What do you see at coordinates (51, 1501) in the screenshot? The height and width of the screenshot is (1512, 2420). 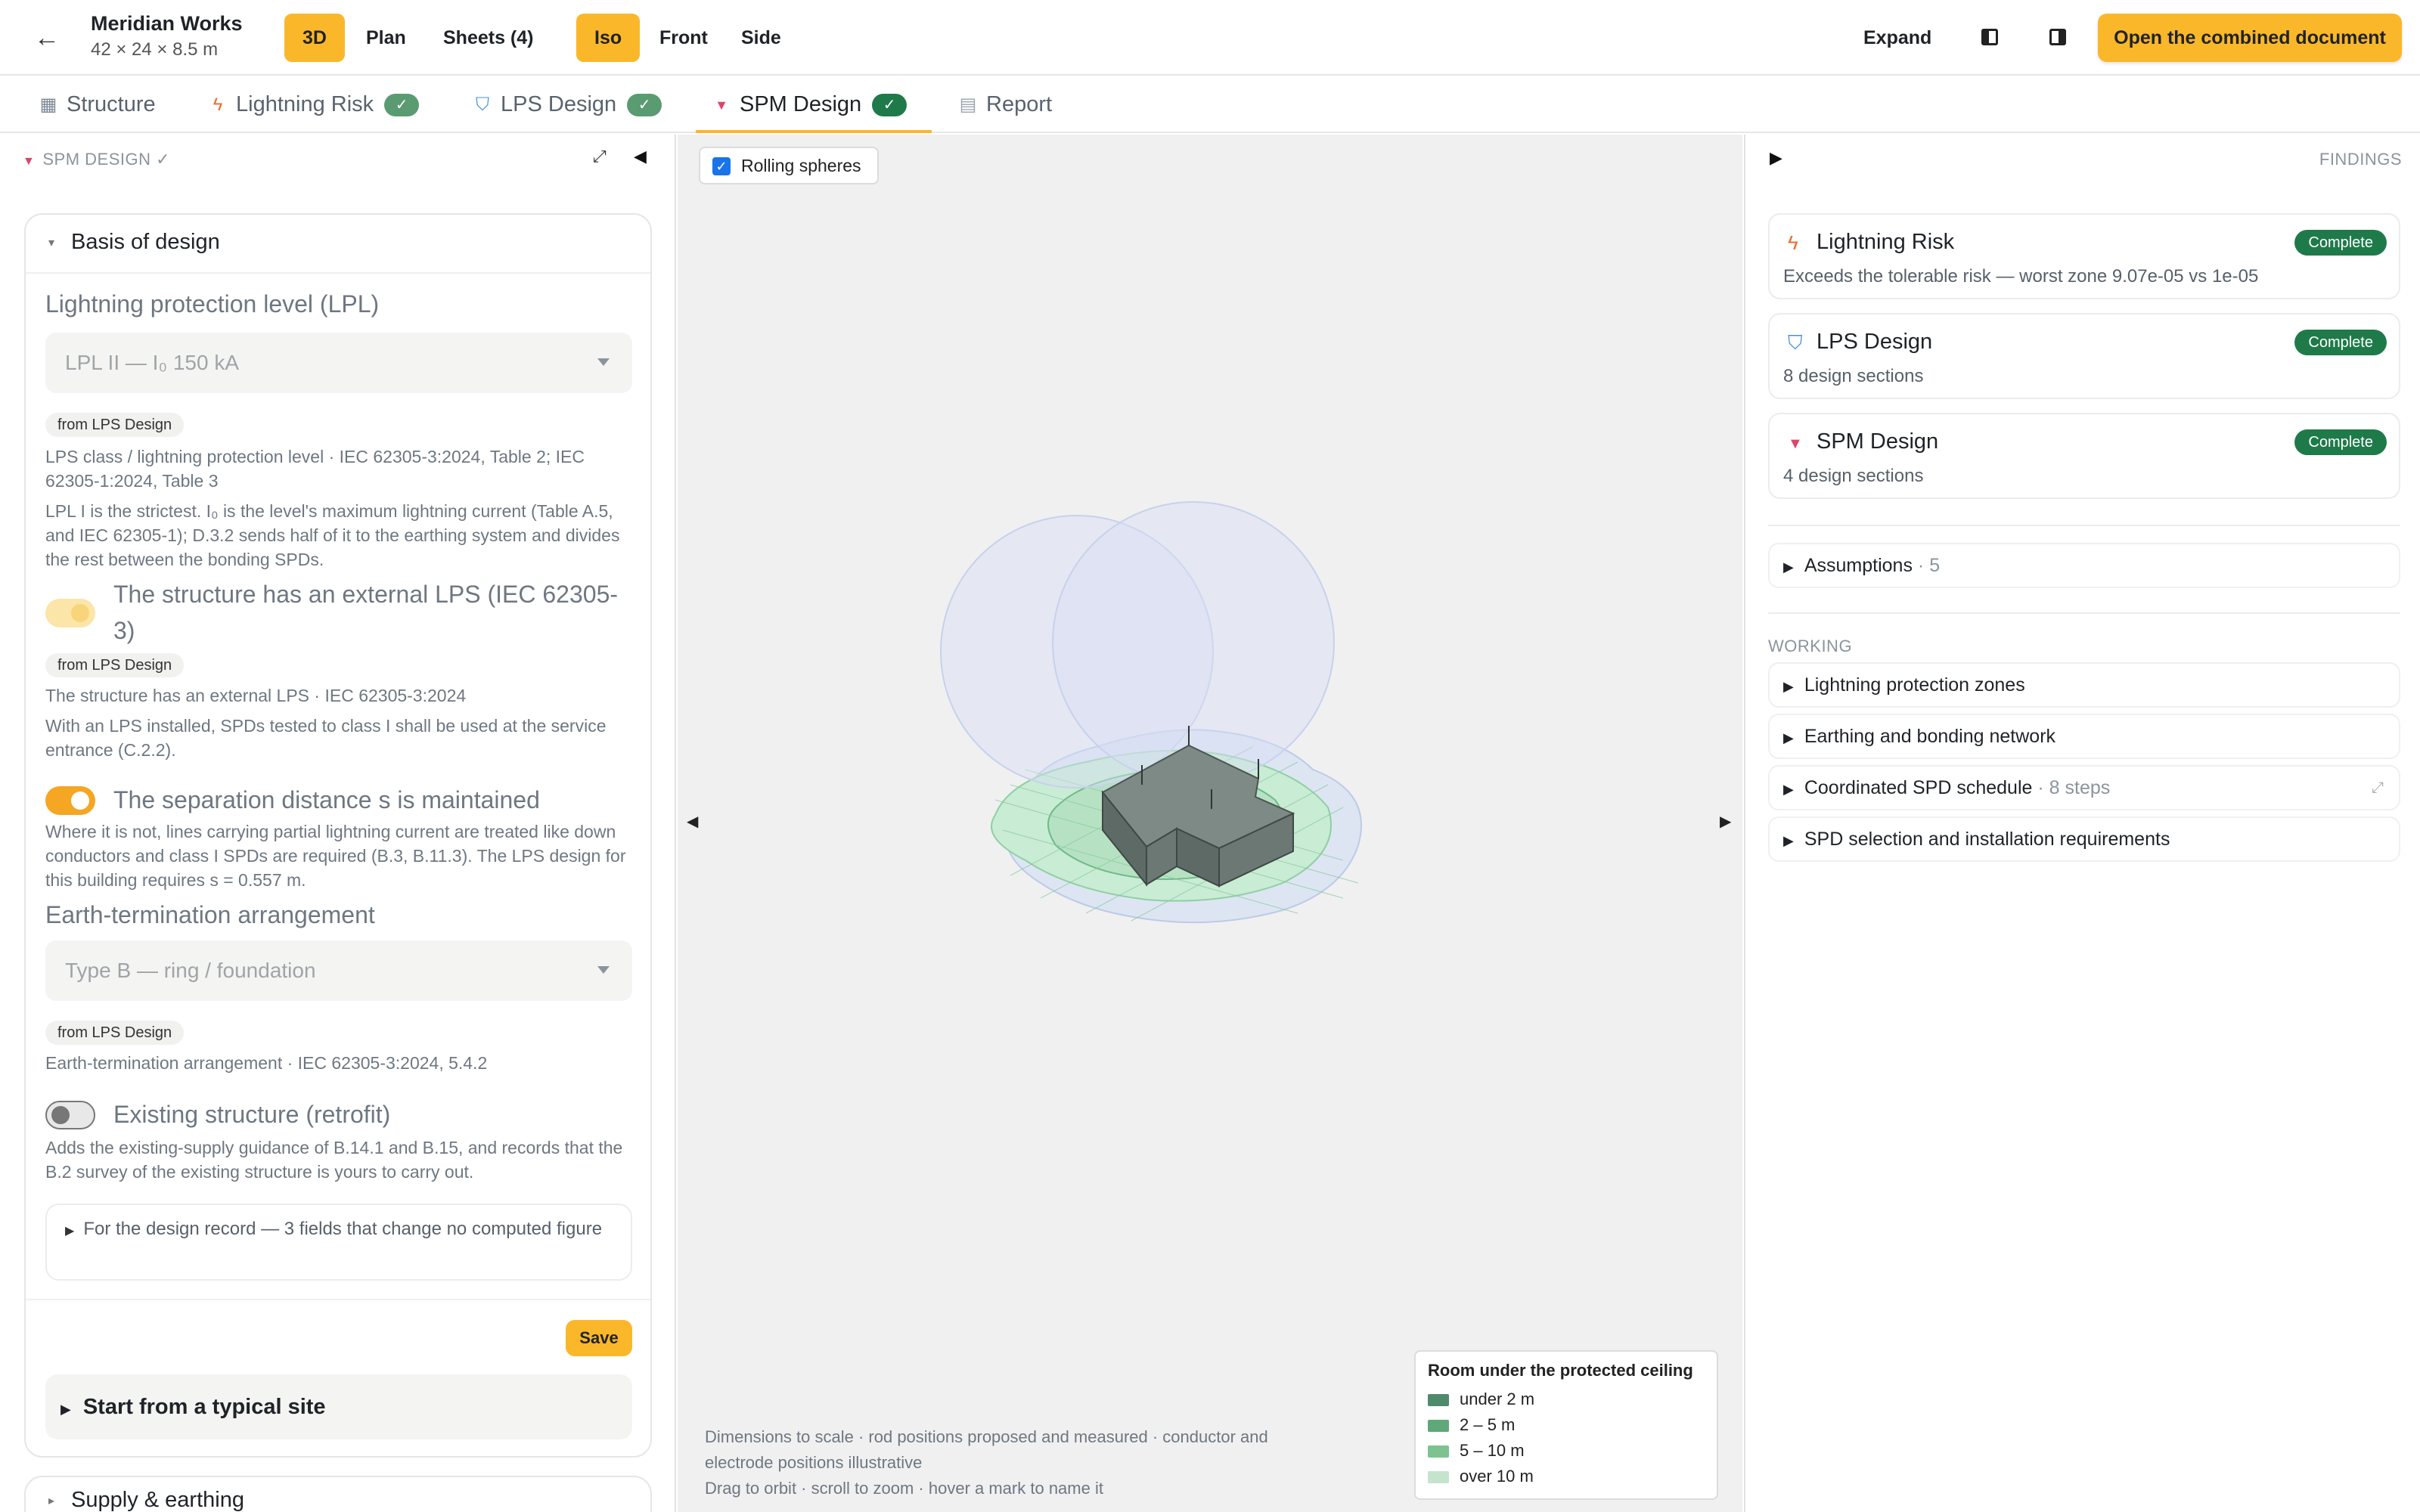 I see `chevron-right-icon: ▸` at bounding box center [51, 1501].